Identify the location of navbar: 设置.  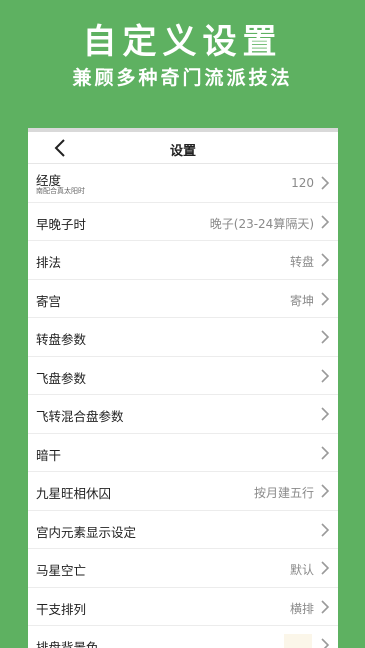
(183, 148).